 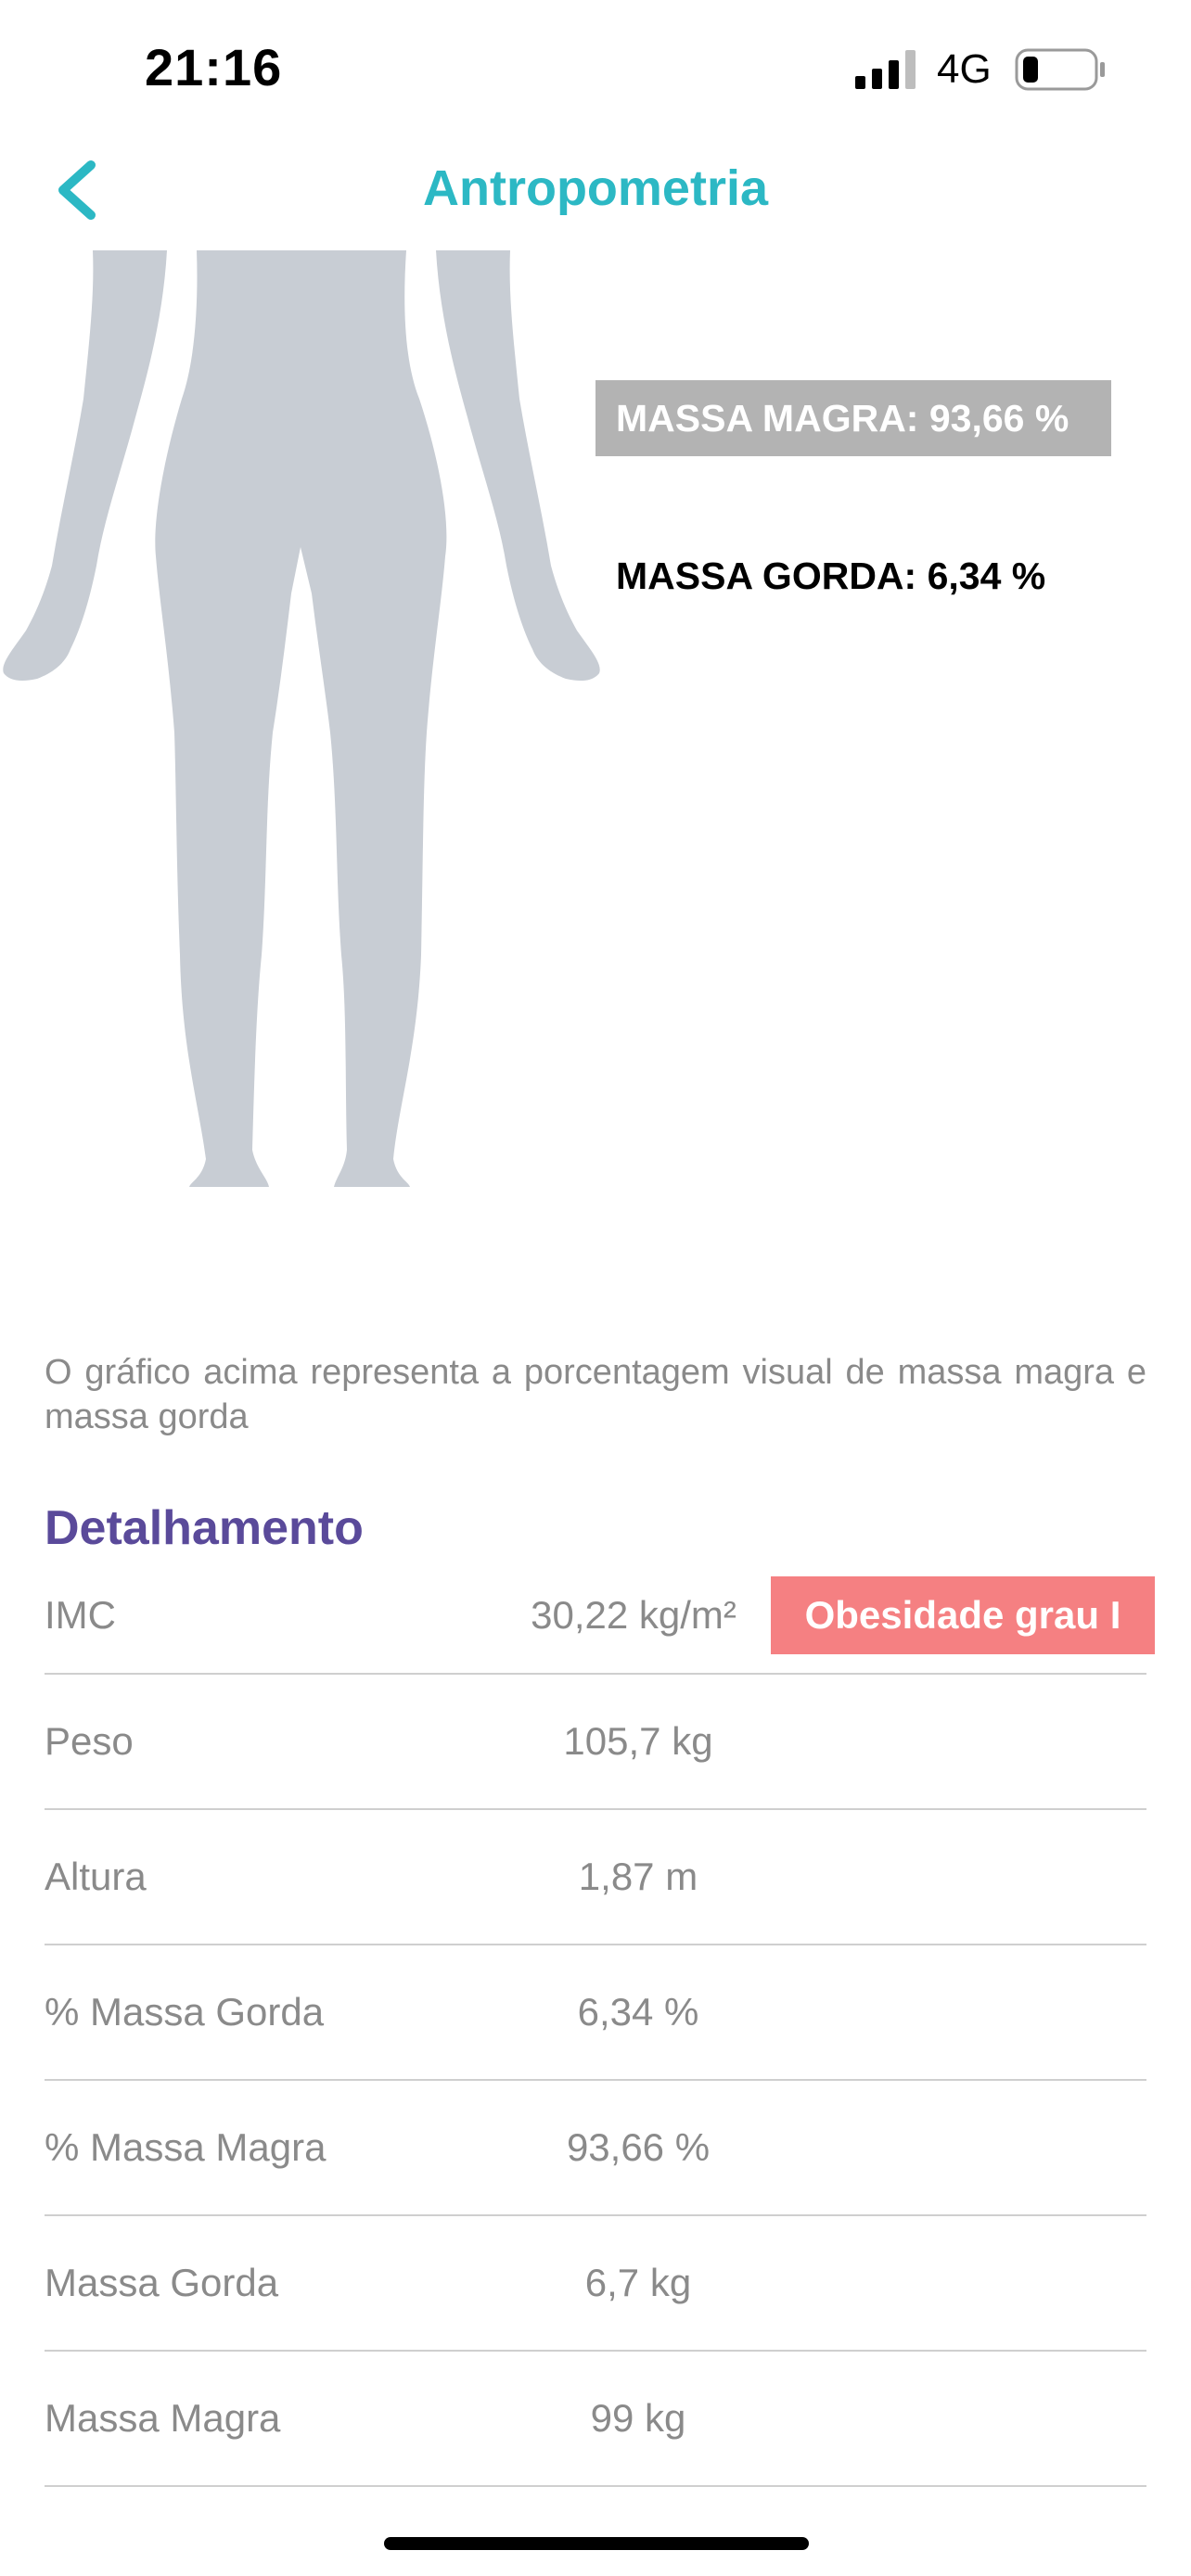 What do you see at coordinates (853, 418) in the screenshot?
I see `lean-mass-label: MASSA MAGRA: 93,66 %` at bounding box center [853, 418].